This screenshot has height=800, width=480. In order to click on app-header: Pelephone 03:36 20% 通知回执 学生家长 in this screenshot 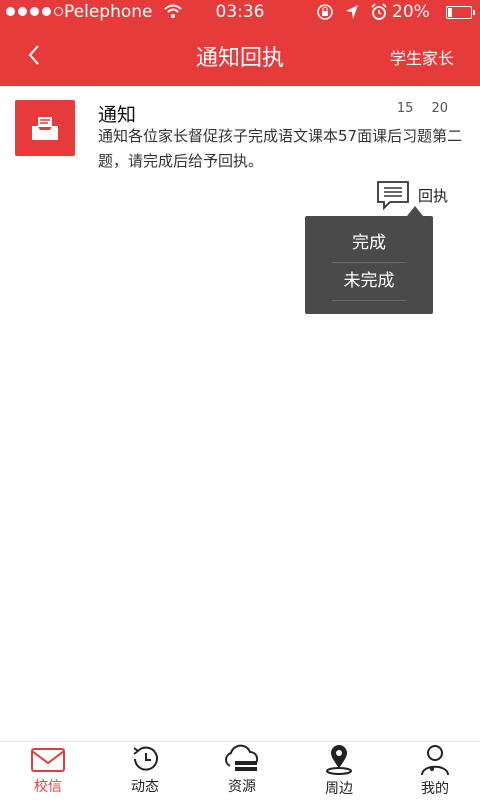, I will do `click(240, 43)`.